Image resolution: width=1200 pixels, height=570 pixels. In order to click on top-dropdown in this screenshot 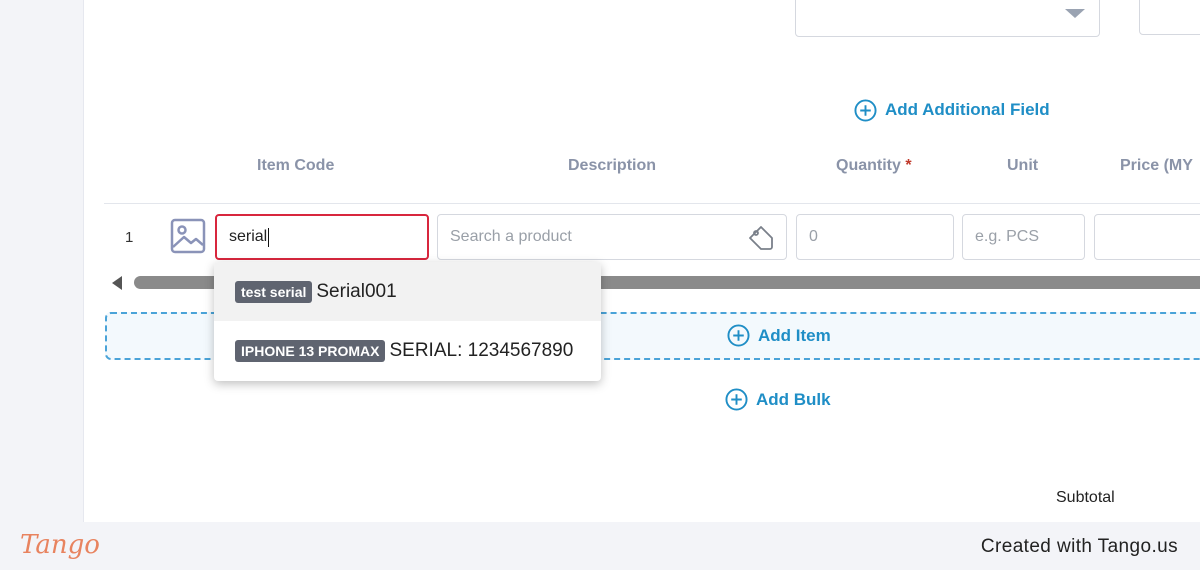, I will do `click(947, 18)`.